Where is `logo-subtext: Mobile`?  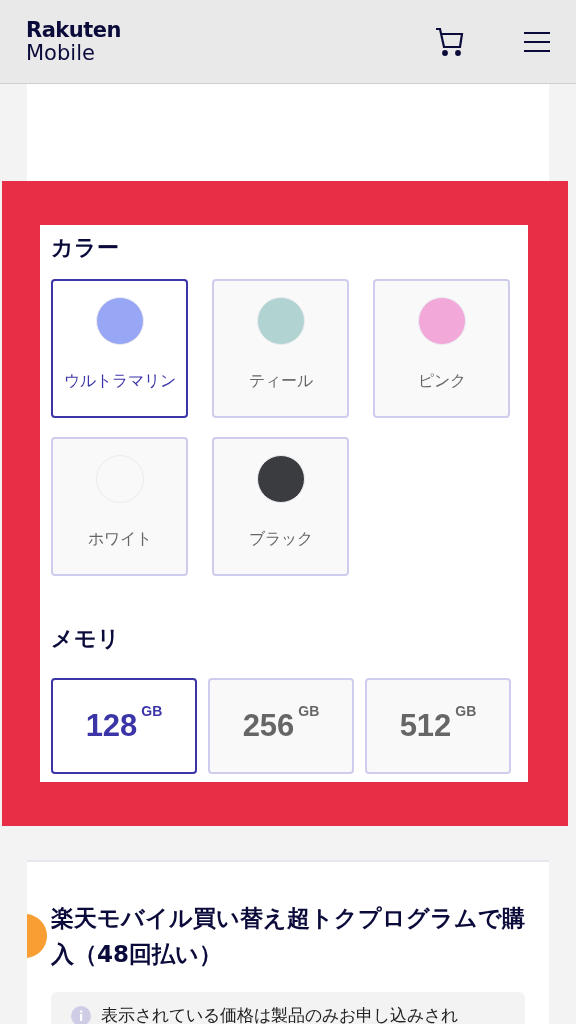
logo-subtext: Mobile is located at coordinates (61, 53).